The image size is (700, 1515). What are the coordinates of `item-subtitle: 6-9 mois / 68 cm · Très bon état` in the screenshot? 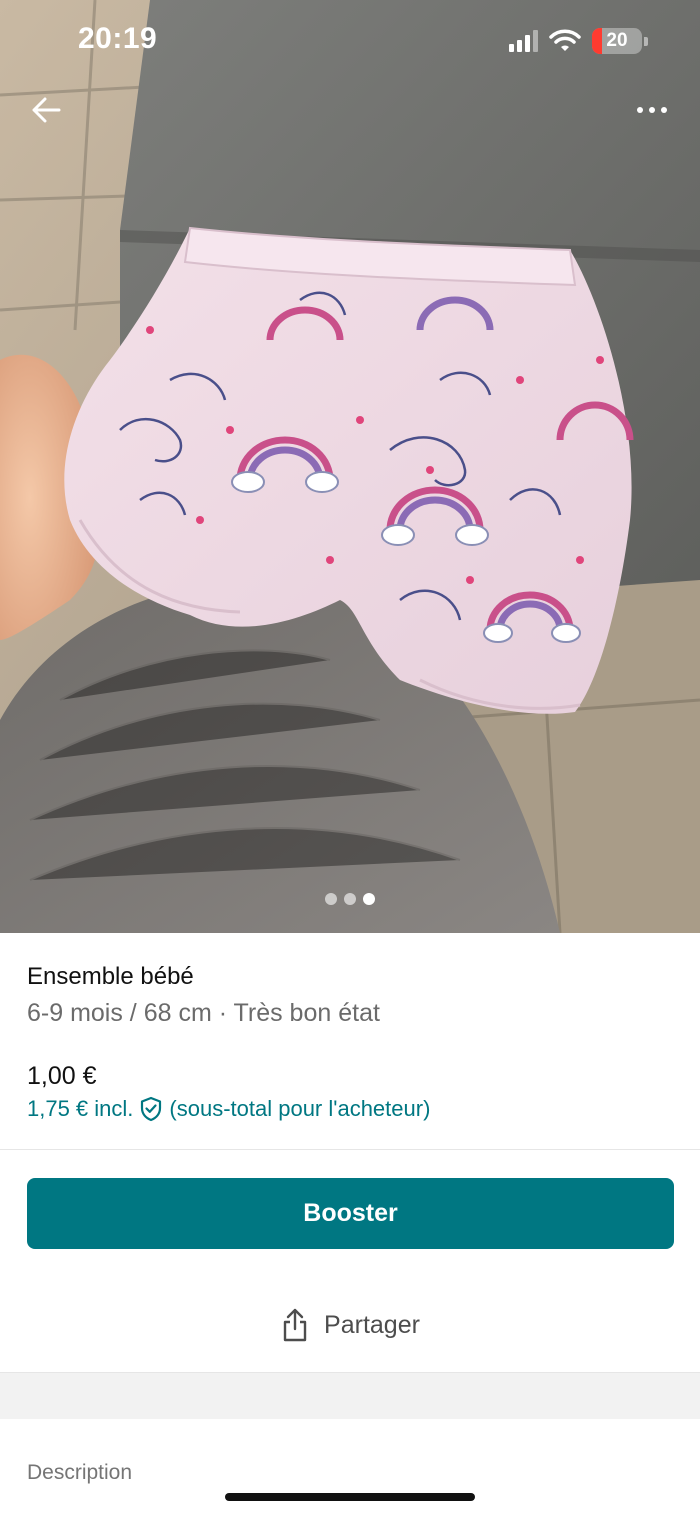 It's located at (203, 1013).